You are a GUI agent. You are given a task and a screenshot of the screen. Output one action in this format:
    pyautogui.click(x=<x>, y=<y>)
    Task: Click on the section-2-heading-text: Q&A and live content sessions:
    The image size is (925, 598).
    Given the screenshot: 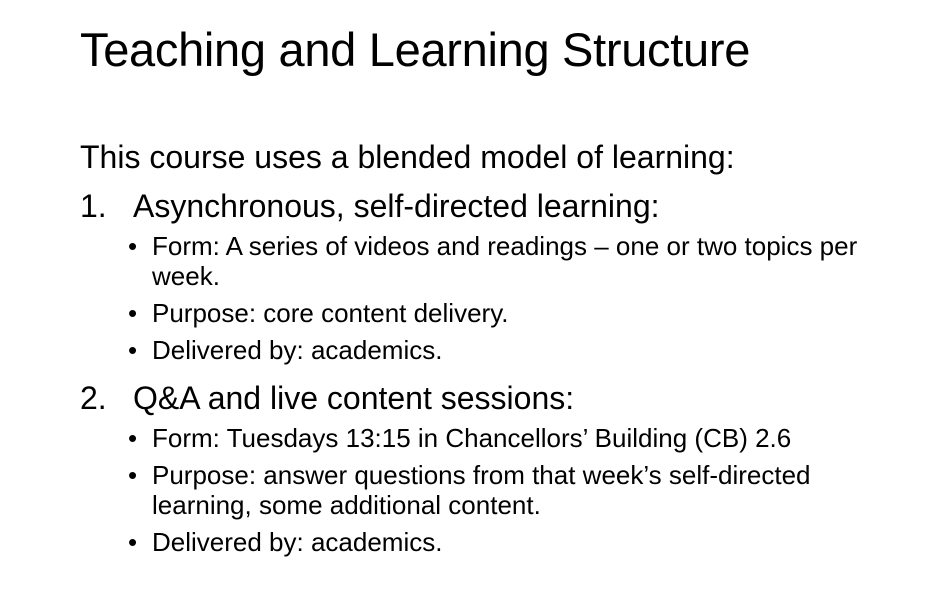 What is the action you would take?
    pyautogui.click(x=354, y=398)
    